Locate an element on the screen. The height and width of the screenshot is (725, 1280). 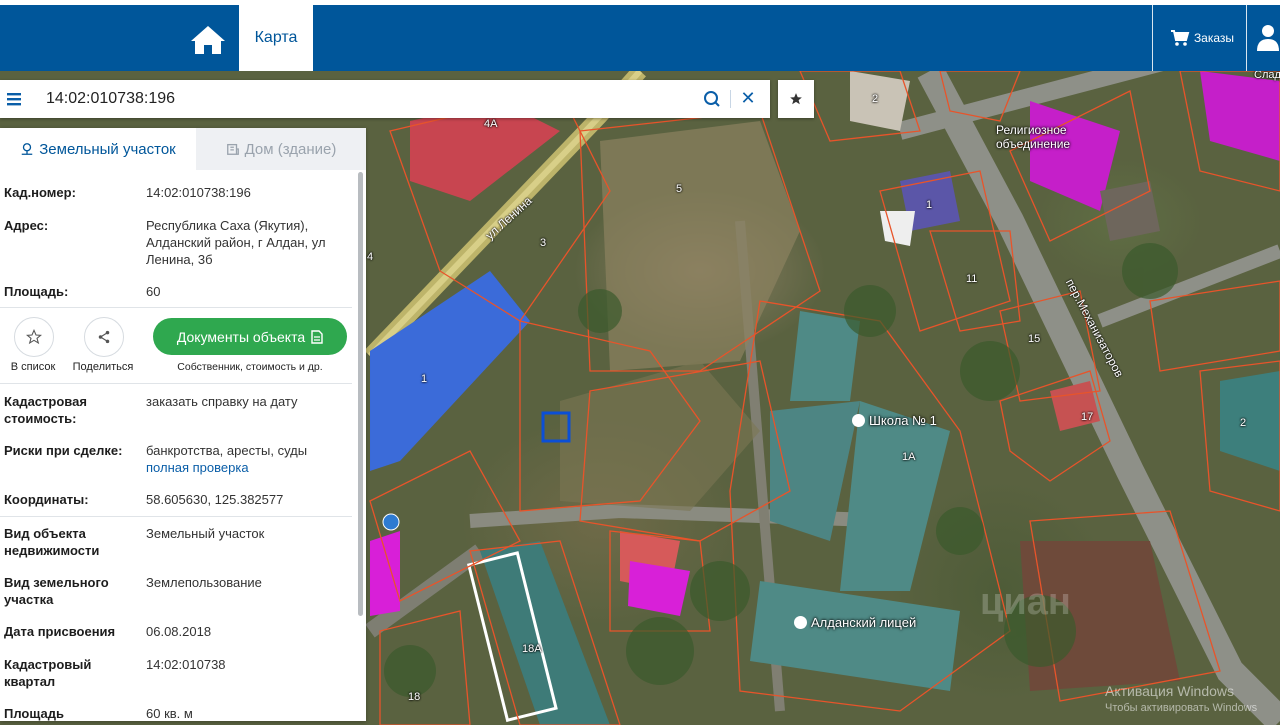
star-icon is located at coordinates (796, 99).